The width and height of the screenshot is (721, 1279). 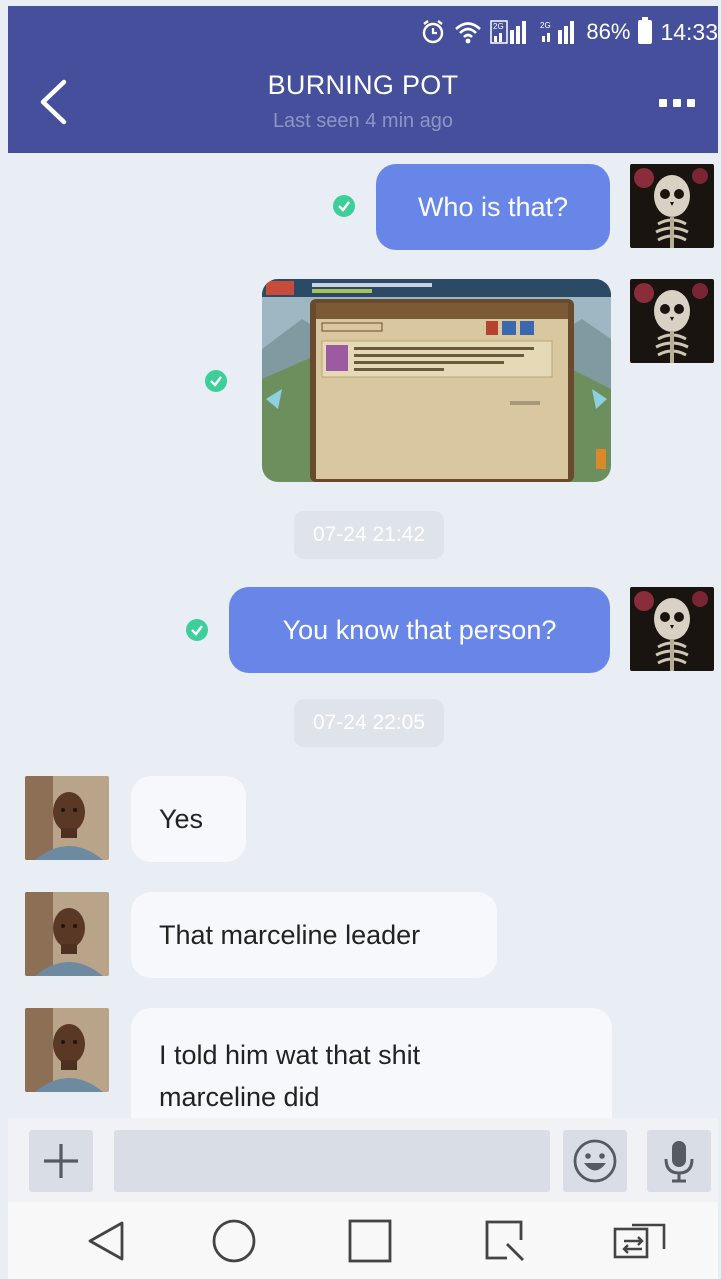 I want to click on more-options-button, so click(x=677, y=103).